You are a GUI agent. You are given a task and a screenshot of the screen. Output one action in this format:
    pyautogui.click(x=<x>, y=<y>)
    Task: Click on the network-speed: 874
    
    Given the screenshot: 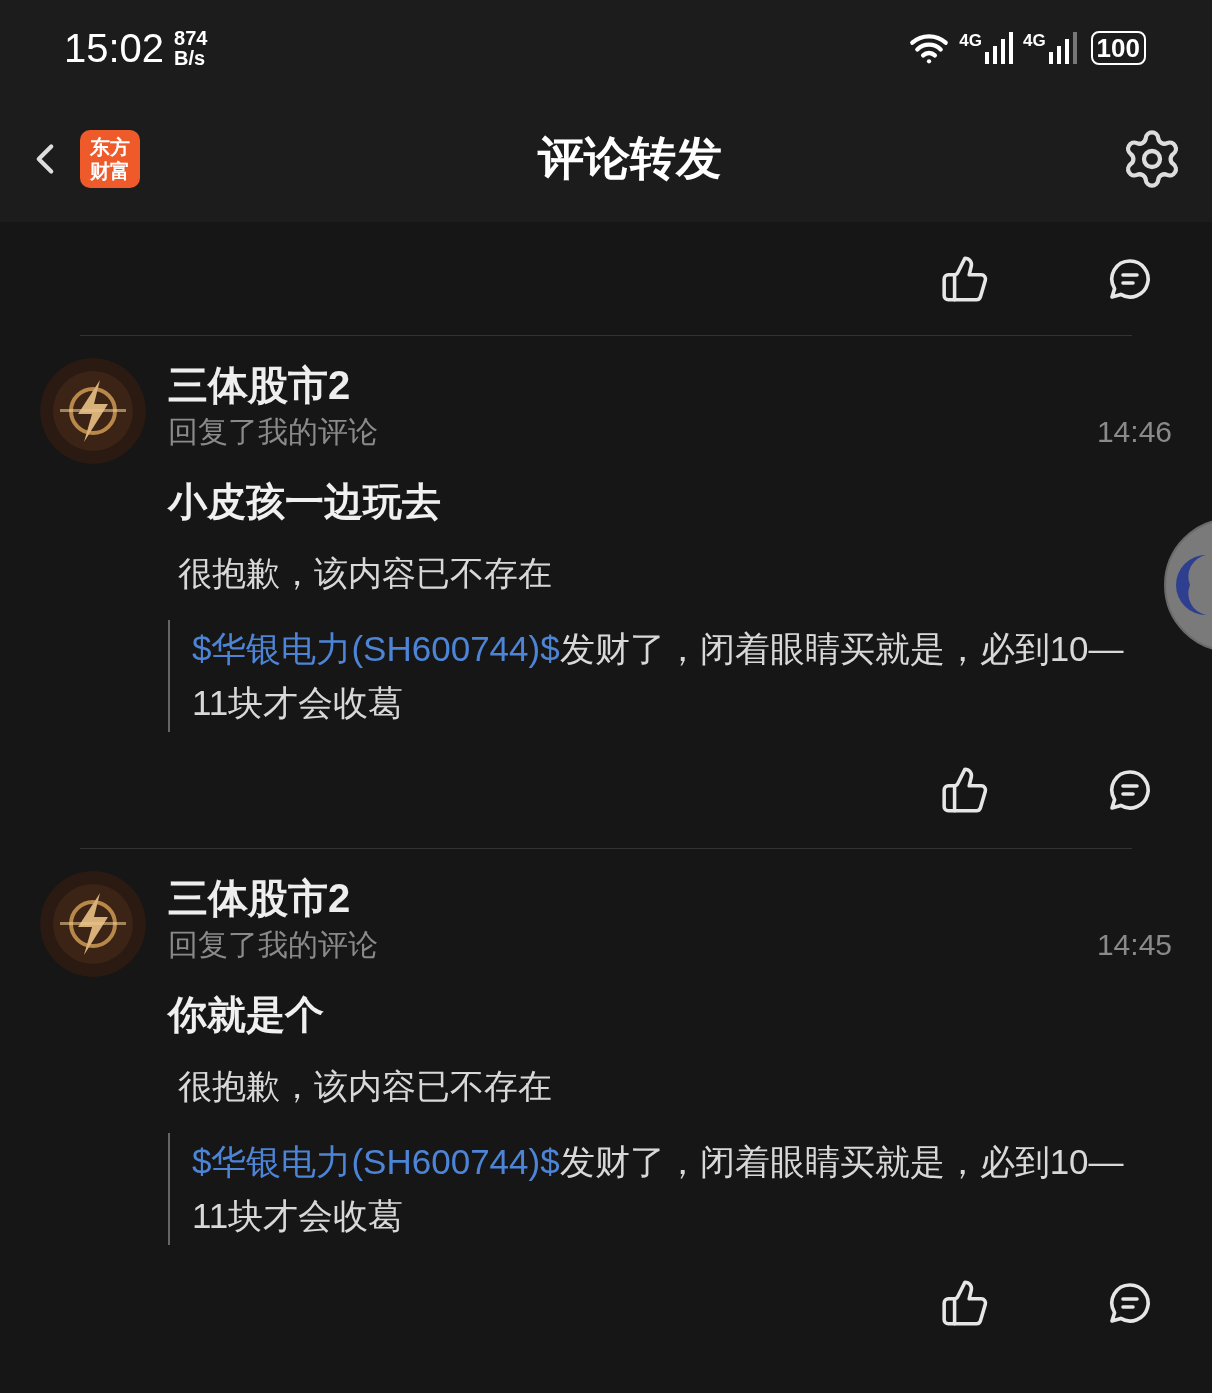 What is the action you would take?
    pyautogui.click(x=191, y=37)
    